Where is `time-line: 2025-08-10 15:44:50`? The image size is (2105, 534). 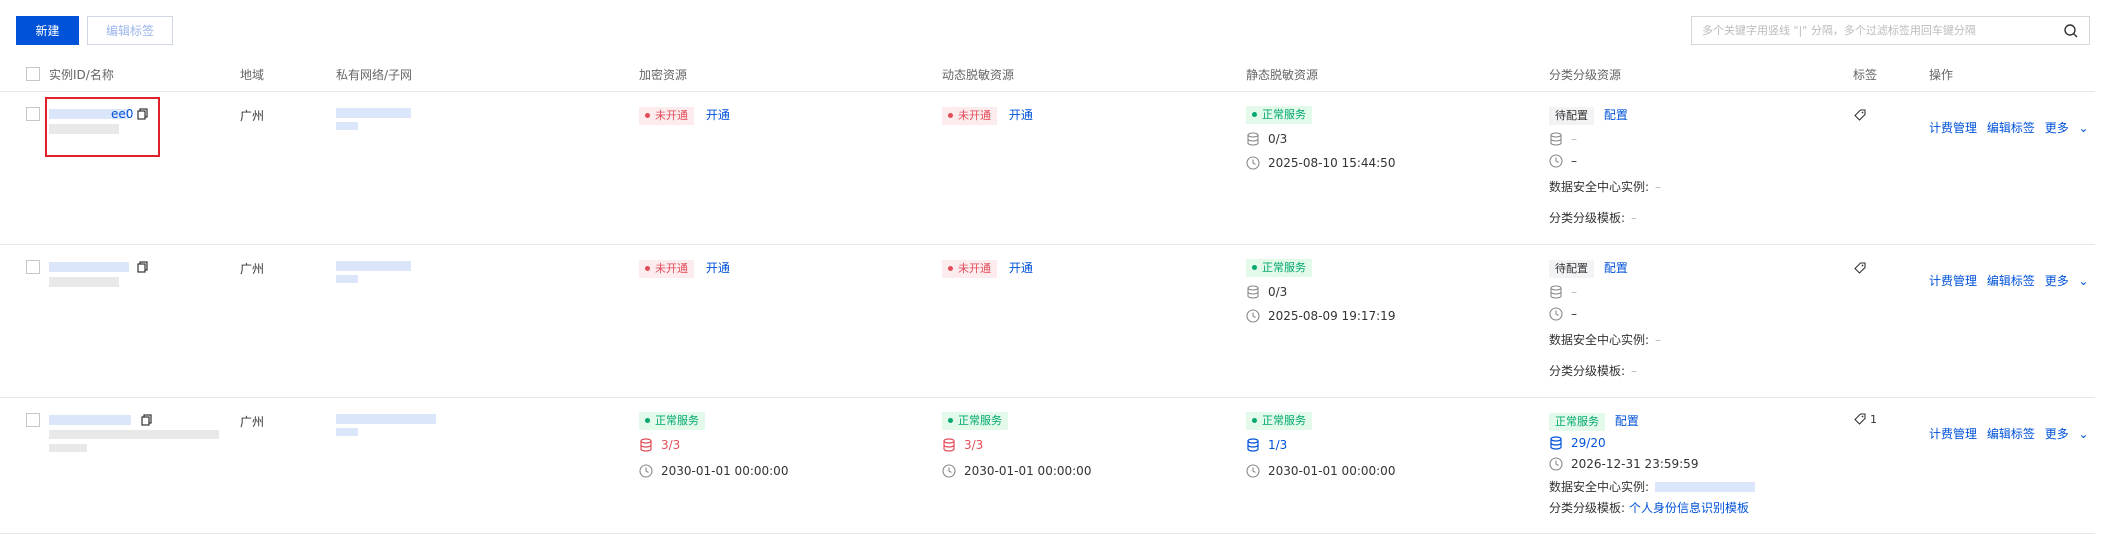
time-line: 2025-08-10 15:44:50 is located at coordinates (1320, 163).